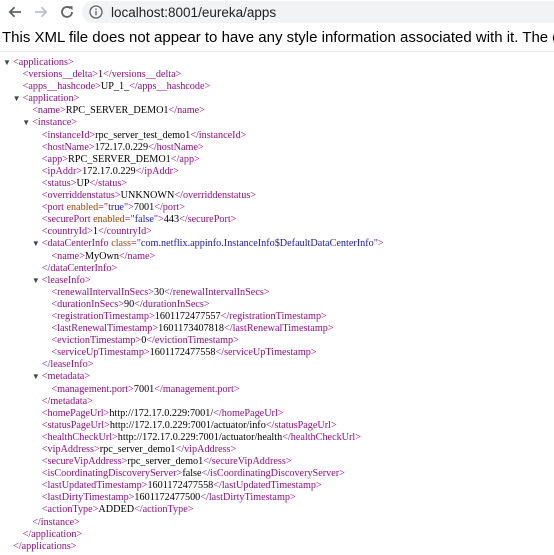 The height and width of the screenshot is (555, 554). What do you see at coordinates (266, 353) in the screenshot?
I see `xml-tag: </serviceUpTimestamp>` at bounding box center [266, 353].